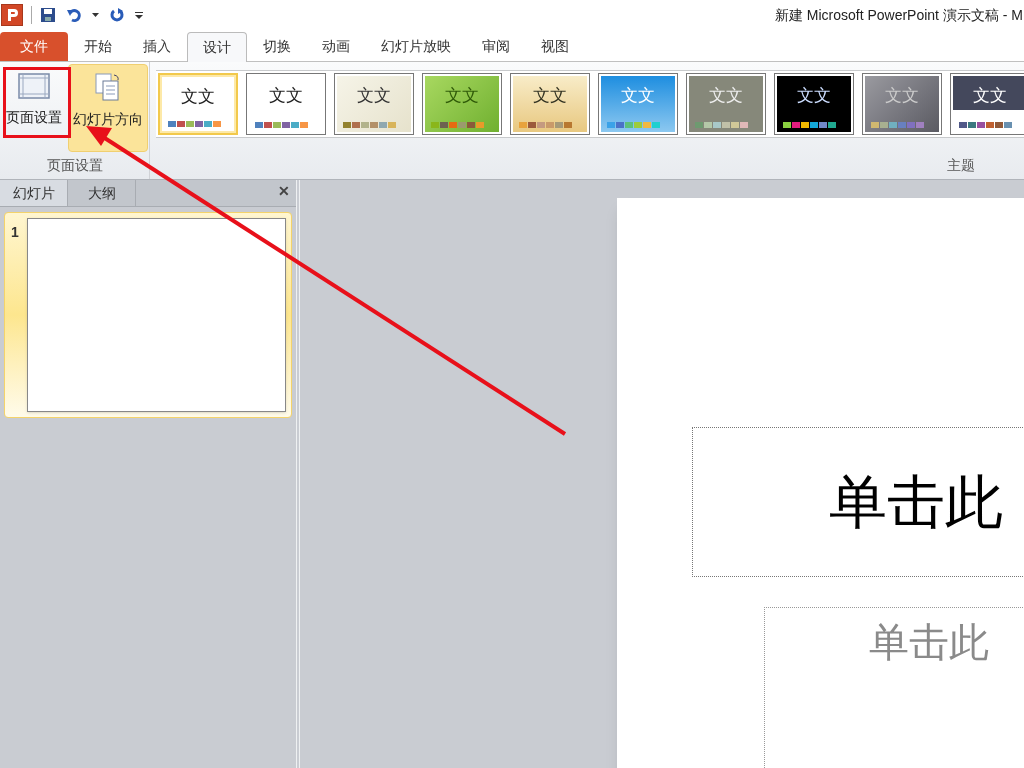 The height and width of the screenshot is (768, 1024). Describe the element at coordinates (858, 502) in the screenshot. I see `title-placeholder: 单击此` at that location.